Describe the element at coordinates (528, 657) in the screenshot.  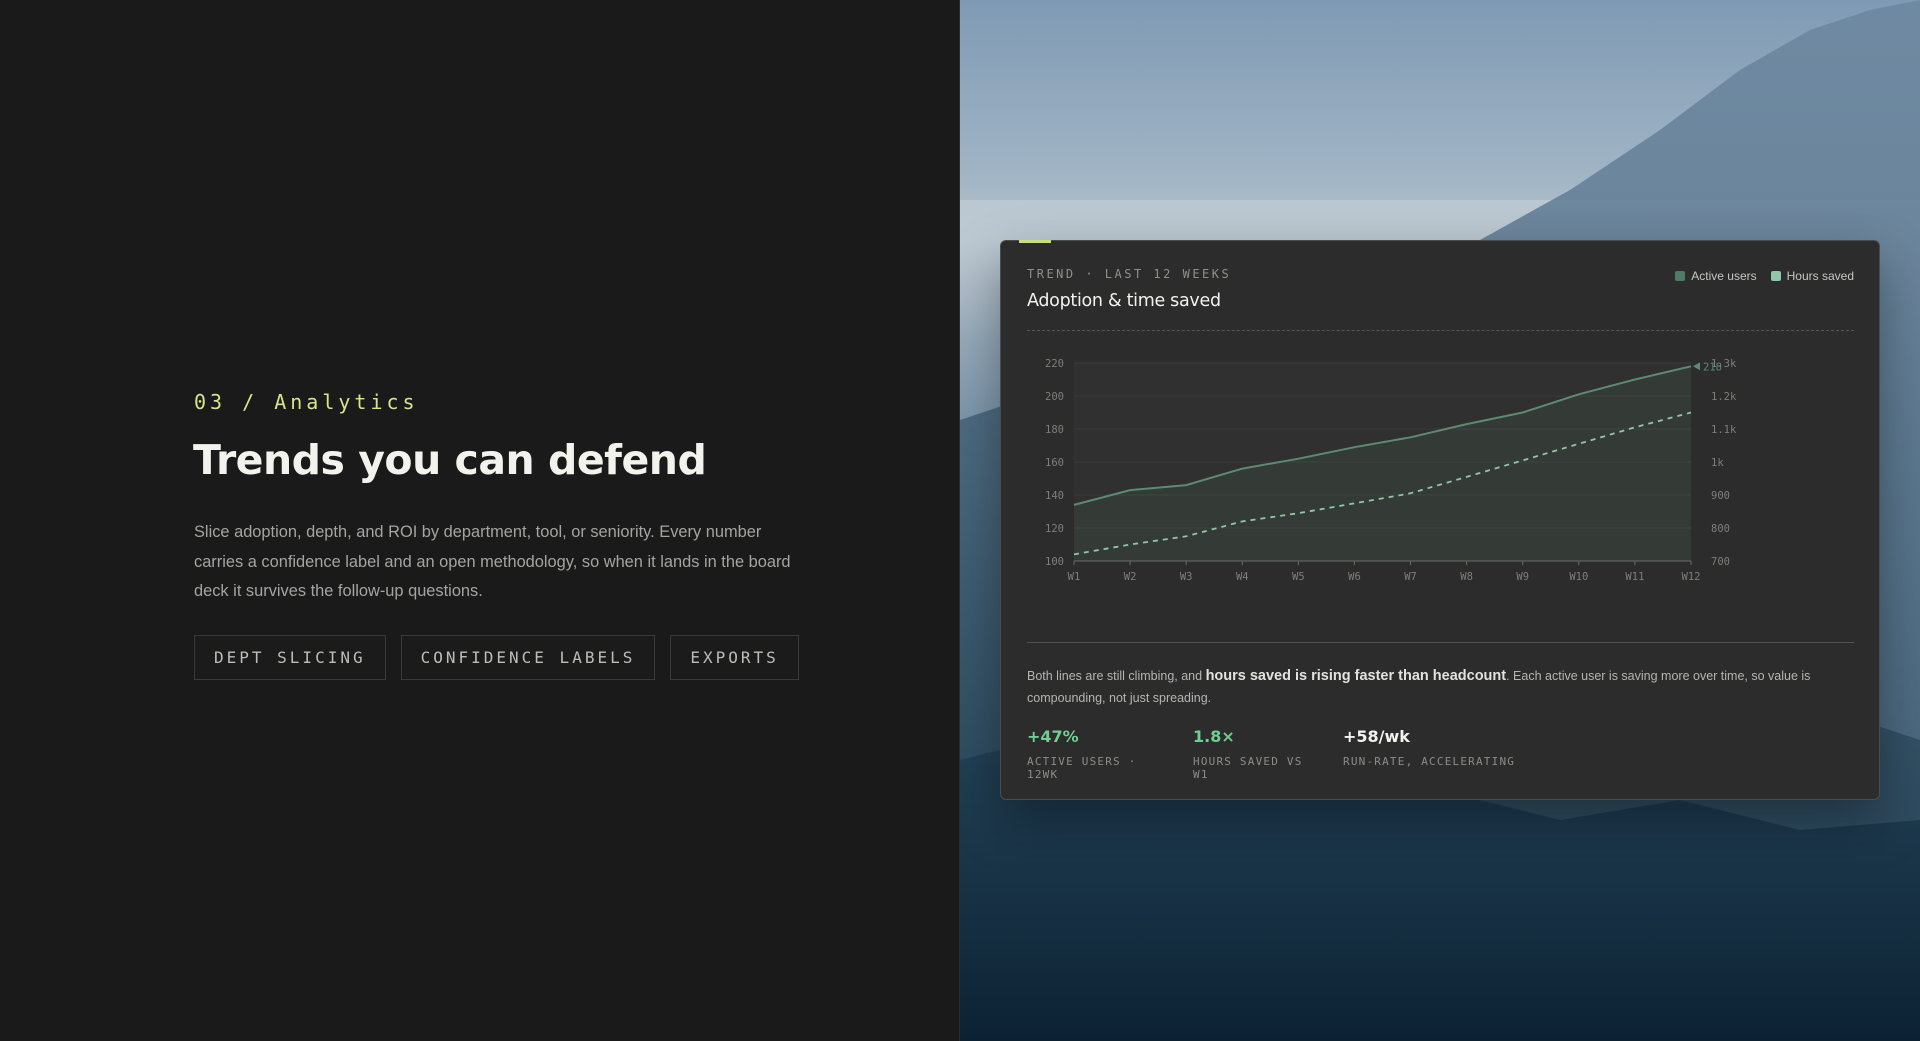
I see `tag-confidence-labels: CONFIDENCE LABELS` at that location.